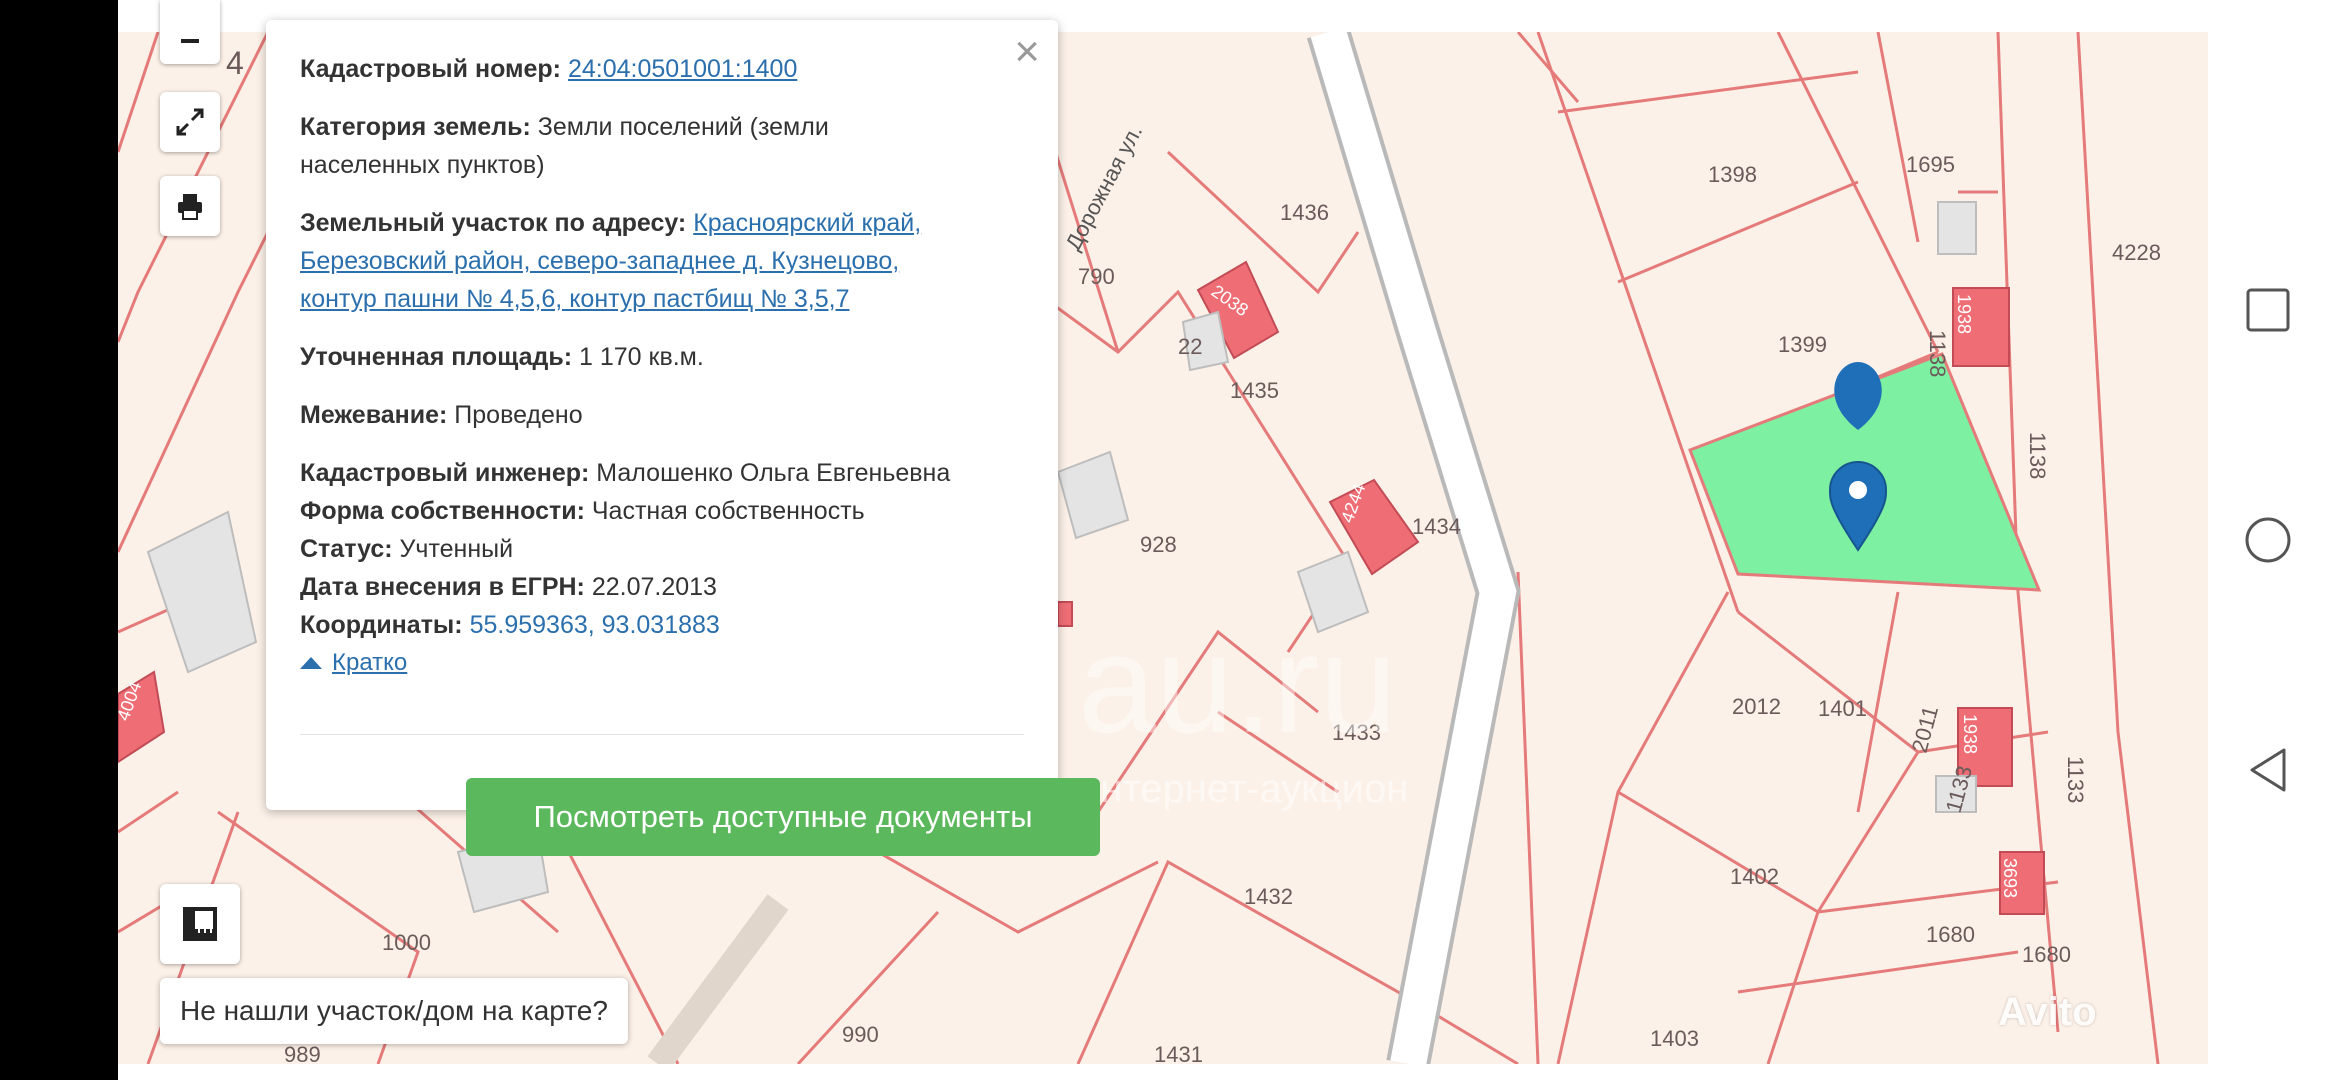 The width and height of the screenshot is (2340, 1080). Describe the element at coordinates (1103, 188) in the screenshot. I see `street-label: Дорожная ул.` at that location.